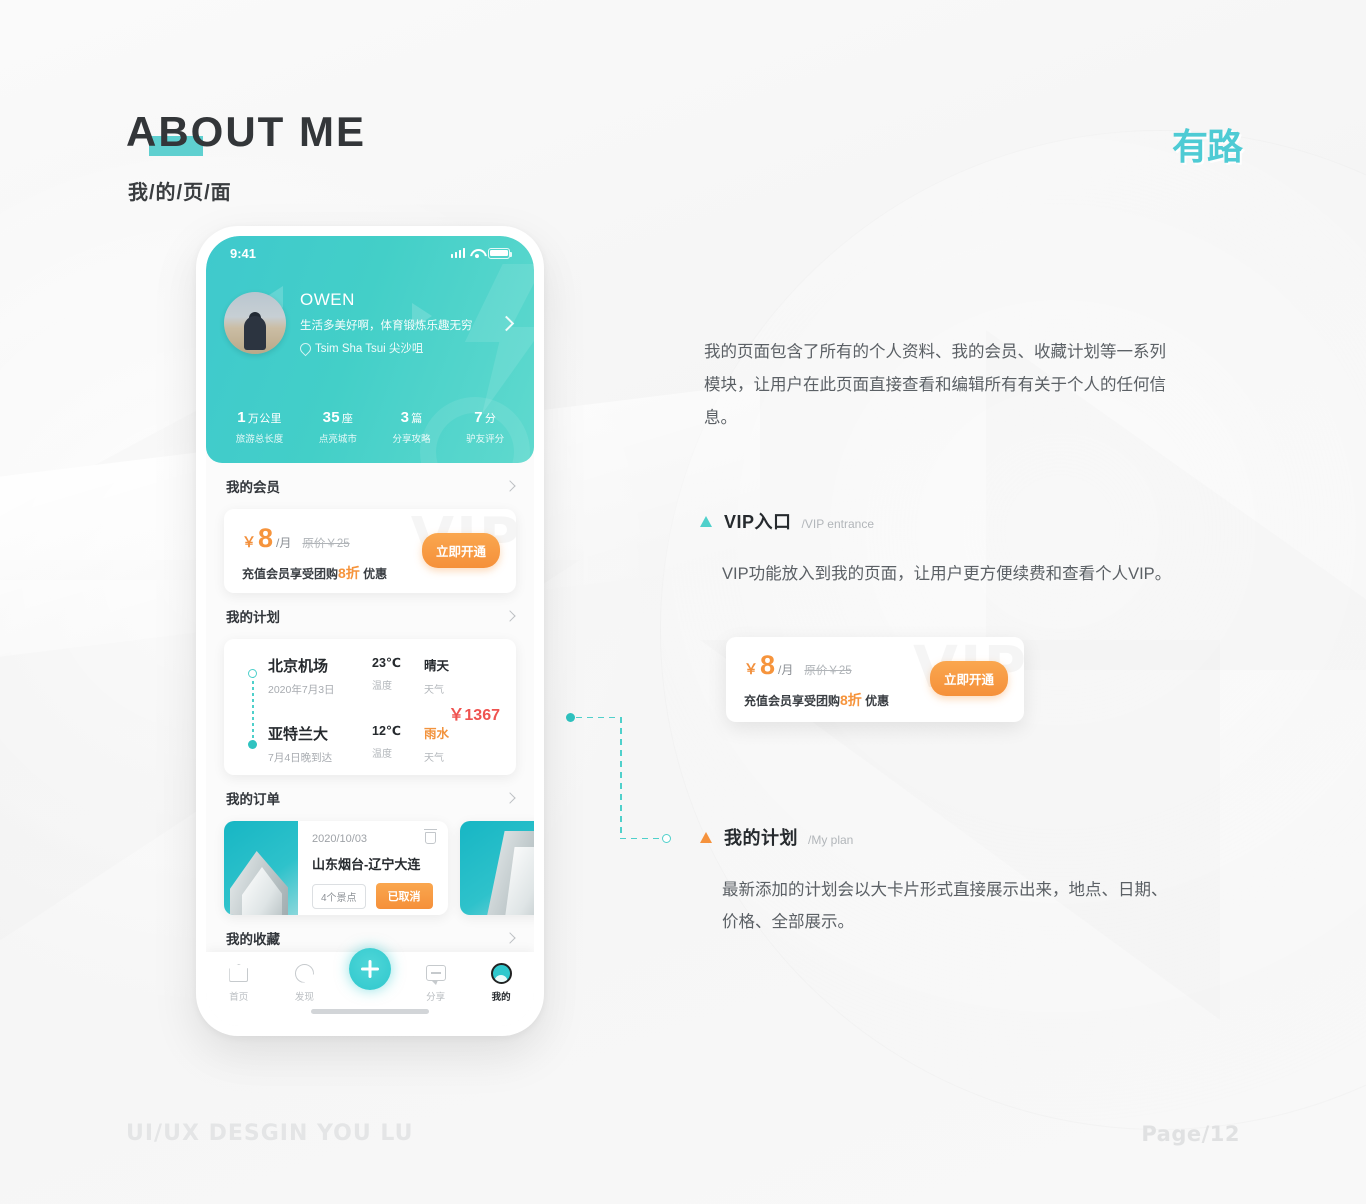  Describe the element at coordinates (501, 997) in the screenshot. I see `tab-label: 我的` at that location.